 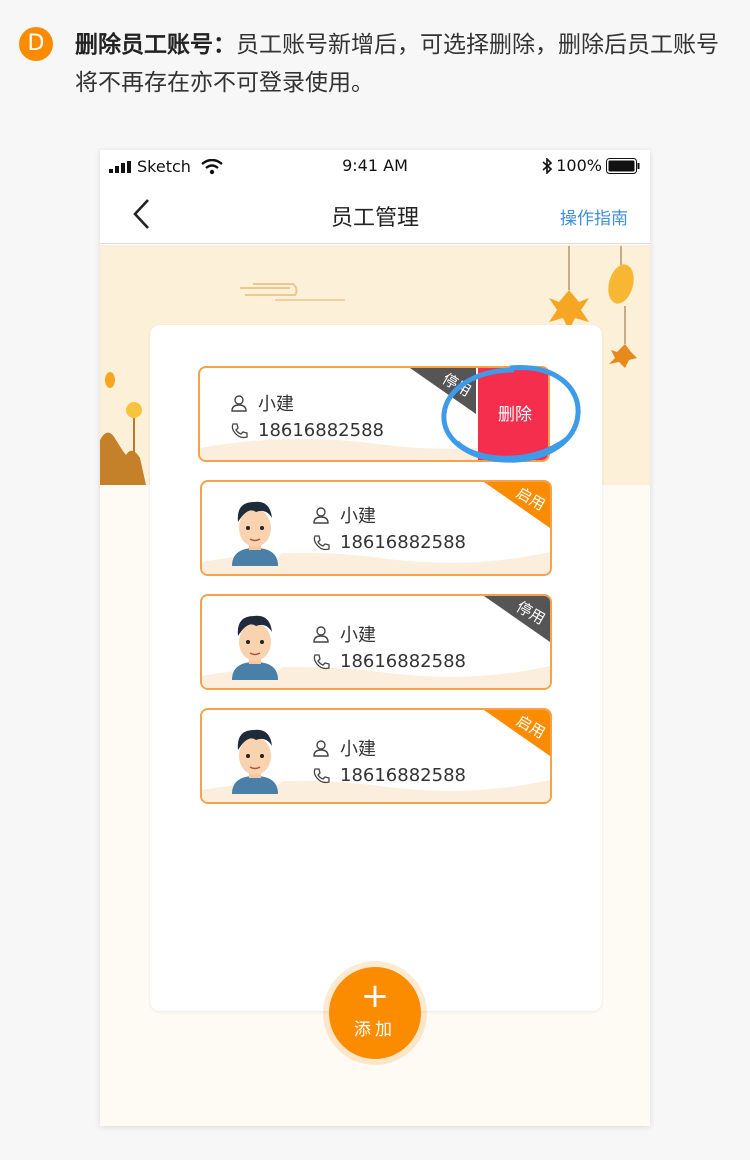 I want to click on step-badge: D, so click(x=36, y=44).